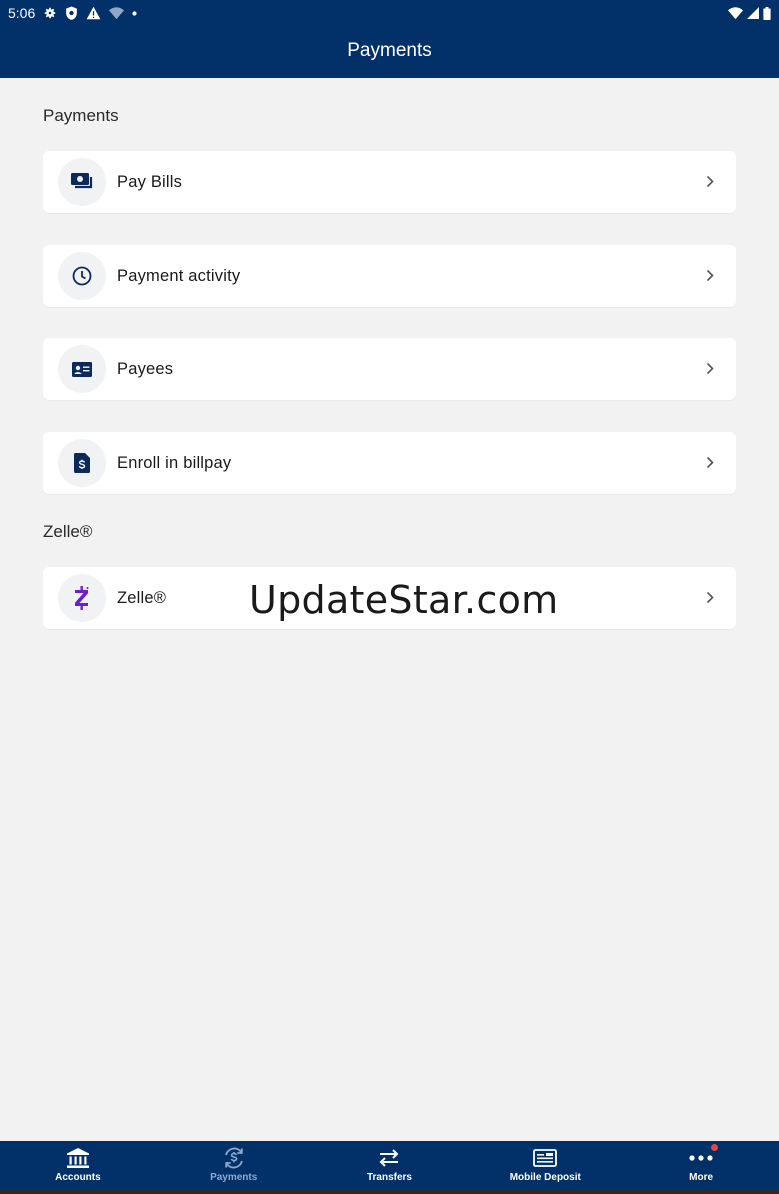  I want to click on more-dots-icon, so click(701, 1158).